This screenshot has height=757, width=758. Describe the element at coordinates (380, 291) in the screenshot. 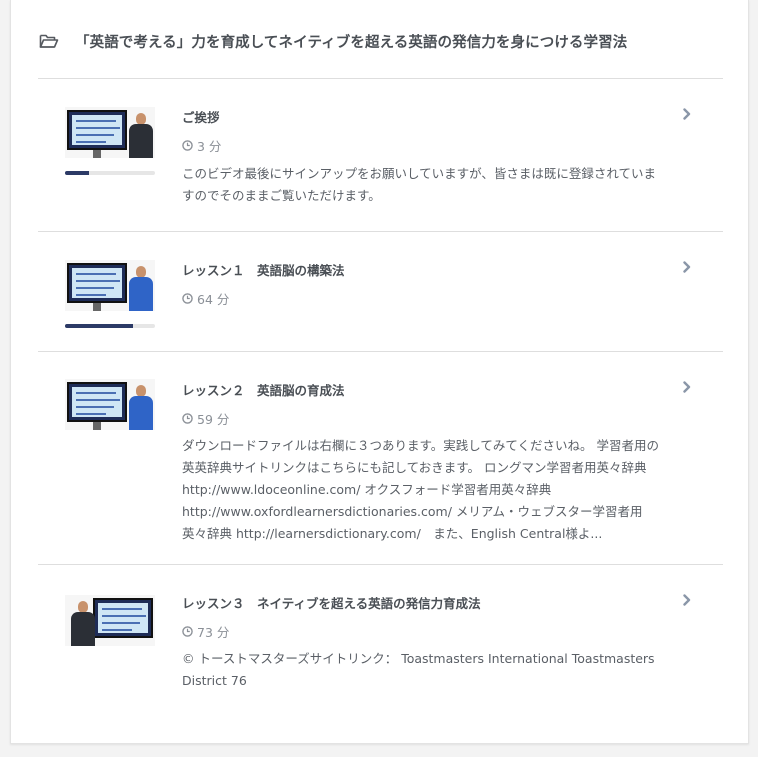

I see `lecture-item-2: レッスン１ 英語脳の構築法 64 分` at that location.